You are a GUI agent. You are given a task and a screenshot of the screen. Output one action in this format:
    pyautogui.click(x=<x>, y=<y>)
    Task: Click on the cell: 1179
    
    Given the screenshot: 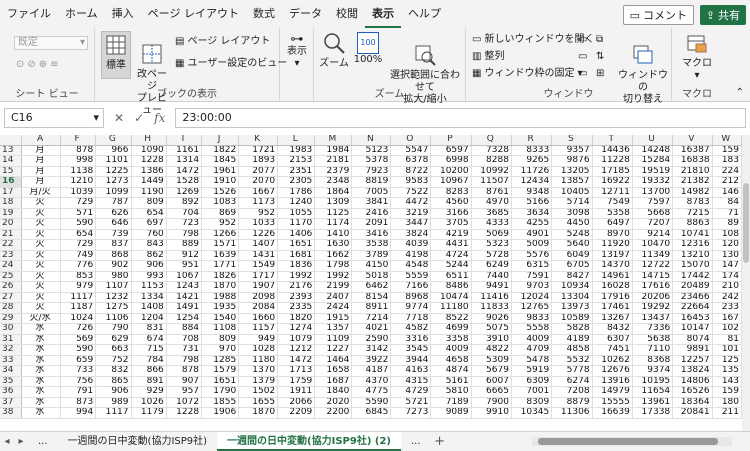 What is the action you would take?
    pyautogui.click(x=149, y=413)
    